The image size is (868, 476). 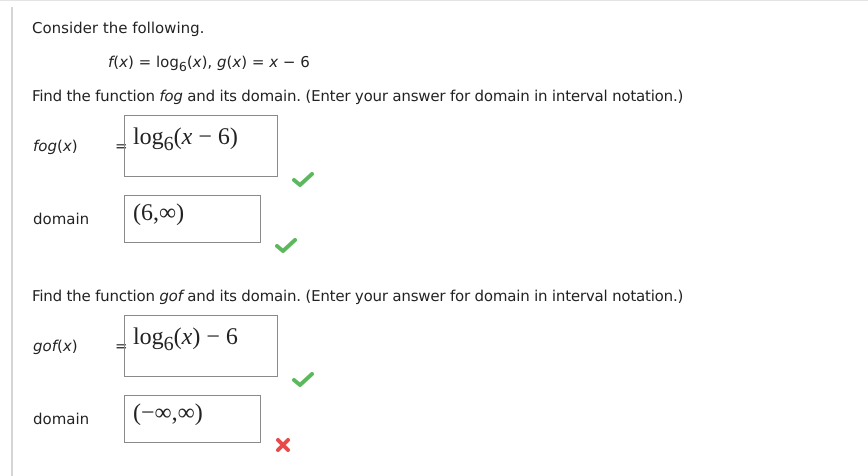 I want to click on answer-field: log$_{6}$(x − 6), so click(x=201, y=146).